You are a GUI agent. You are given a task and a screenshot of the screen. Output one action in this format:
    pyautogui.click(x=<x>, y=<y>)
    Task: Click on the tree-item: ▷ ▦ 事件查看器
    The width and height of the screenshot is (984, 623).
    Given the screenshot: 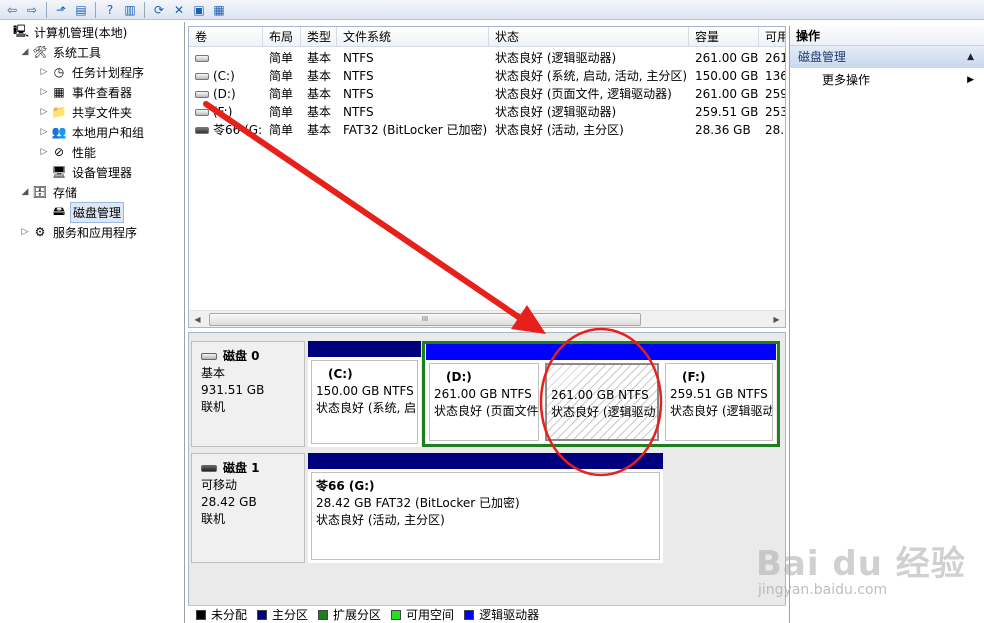 What is the action you would take?
    pyautogui.click(x=92, y=92)
    